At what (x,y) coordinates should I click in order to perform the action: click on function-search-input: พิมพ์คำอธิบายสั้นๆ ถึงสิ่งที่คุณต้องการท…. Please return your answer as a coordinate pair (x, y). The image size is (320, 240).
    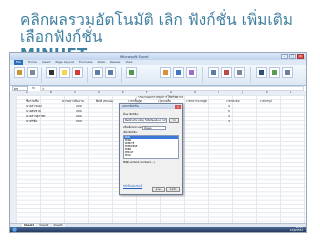
    Looking at the image, I should click on (145, 120).